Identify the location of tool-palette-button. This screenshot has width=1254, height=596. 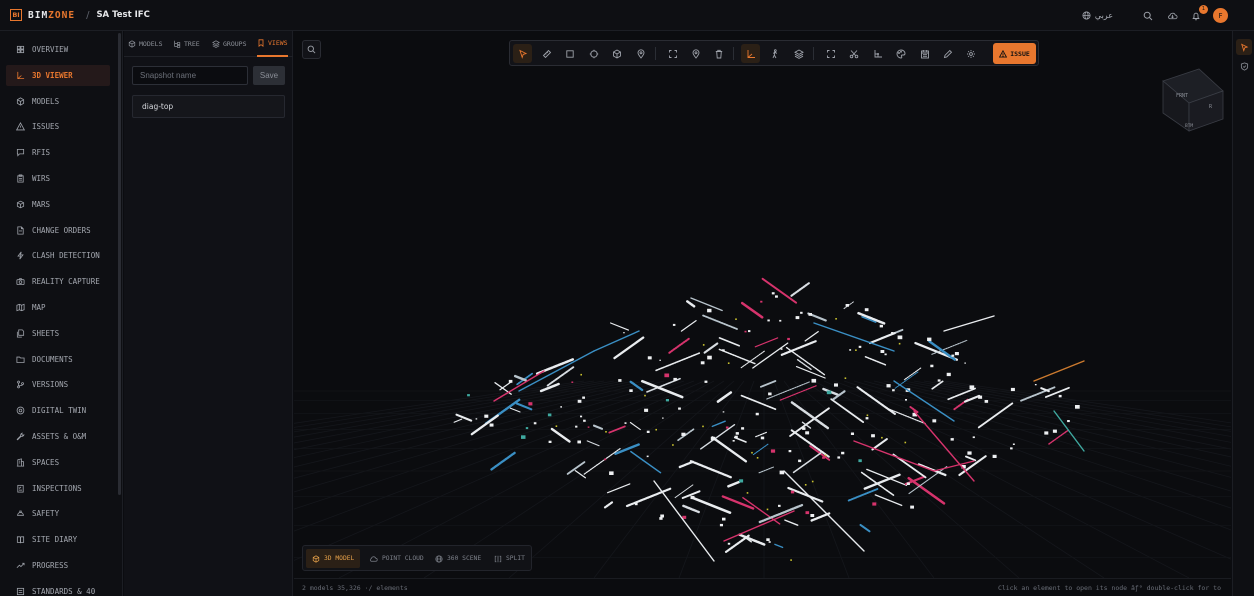
(900, 53).